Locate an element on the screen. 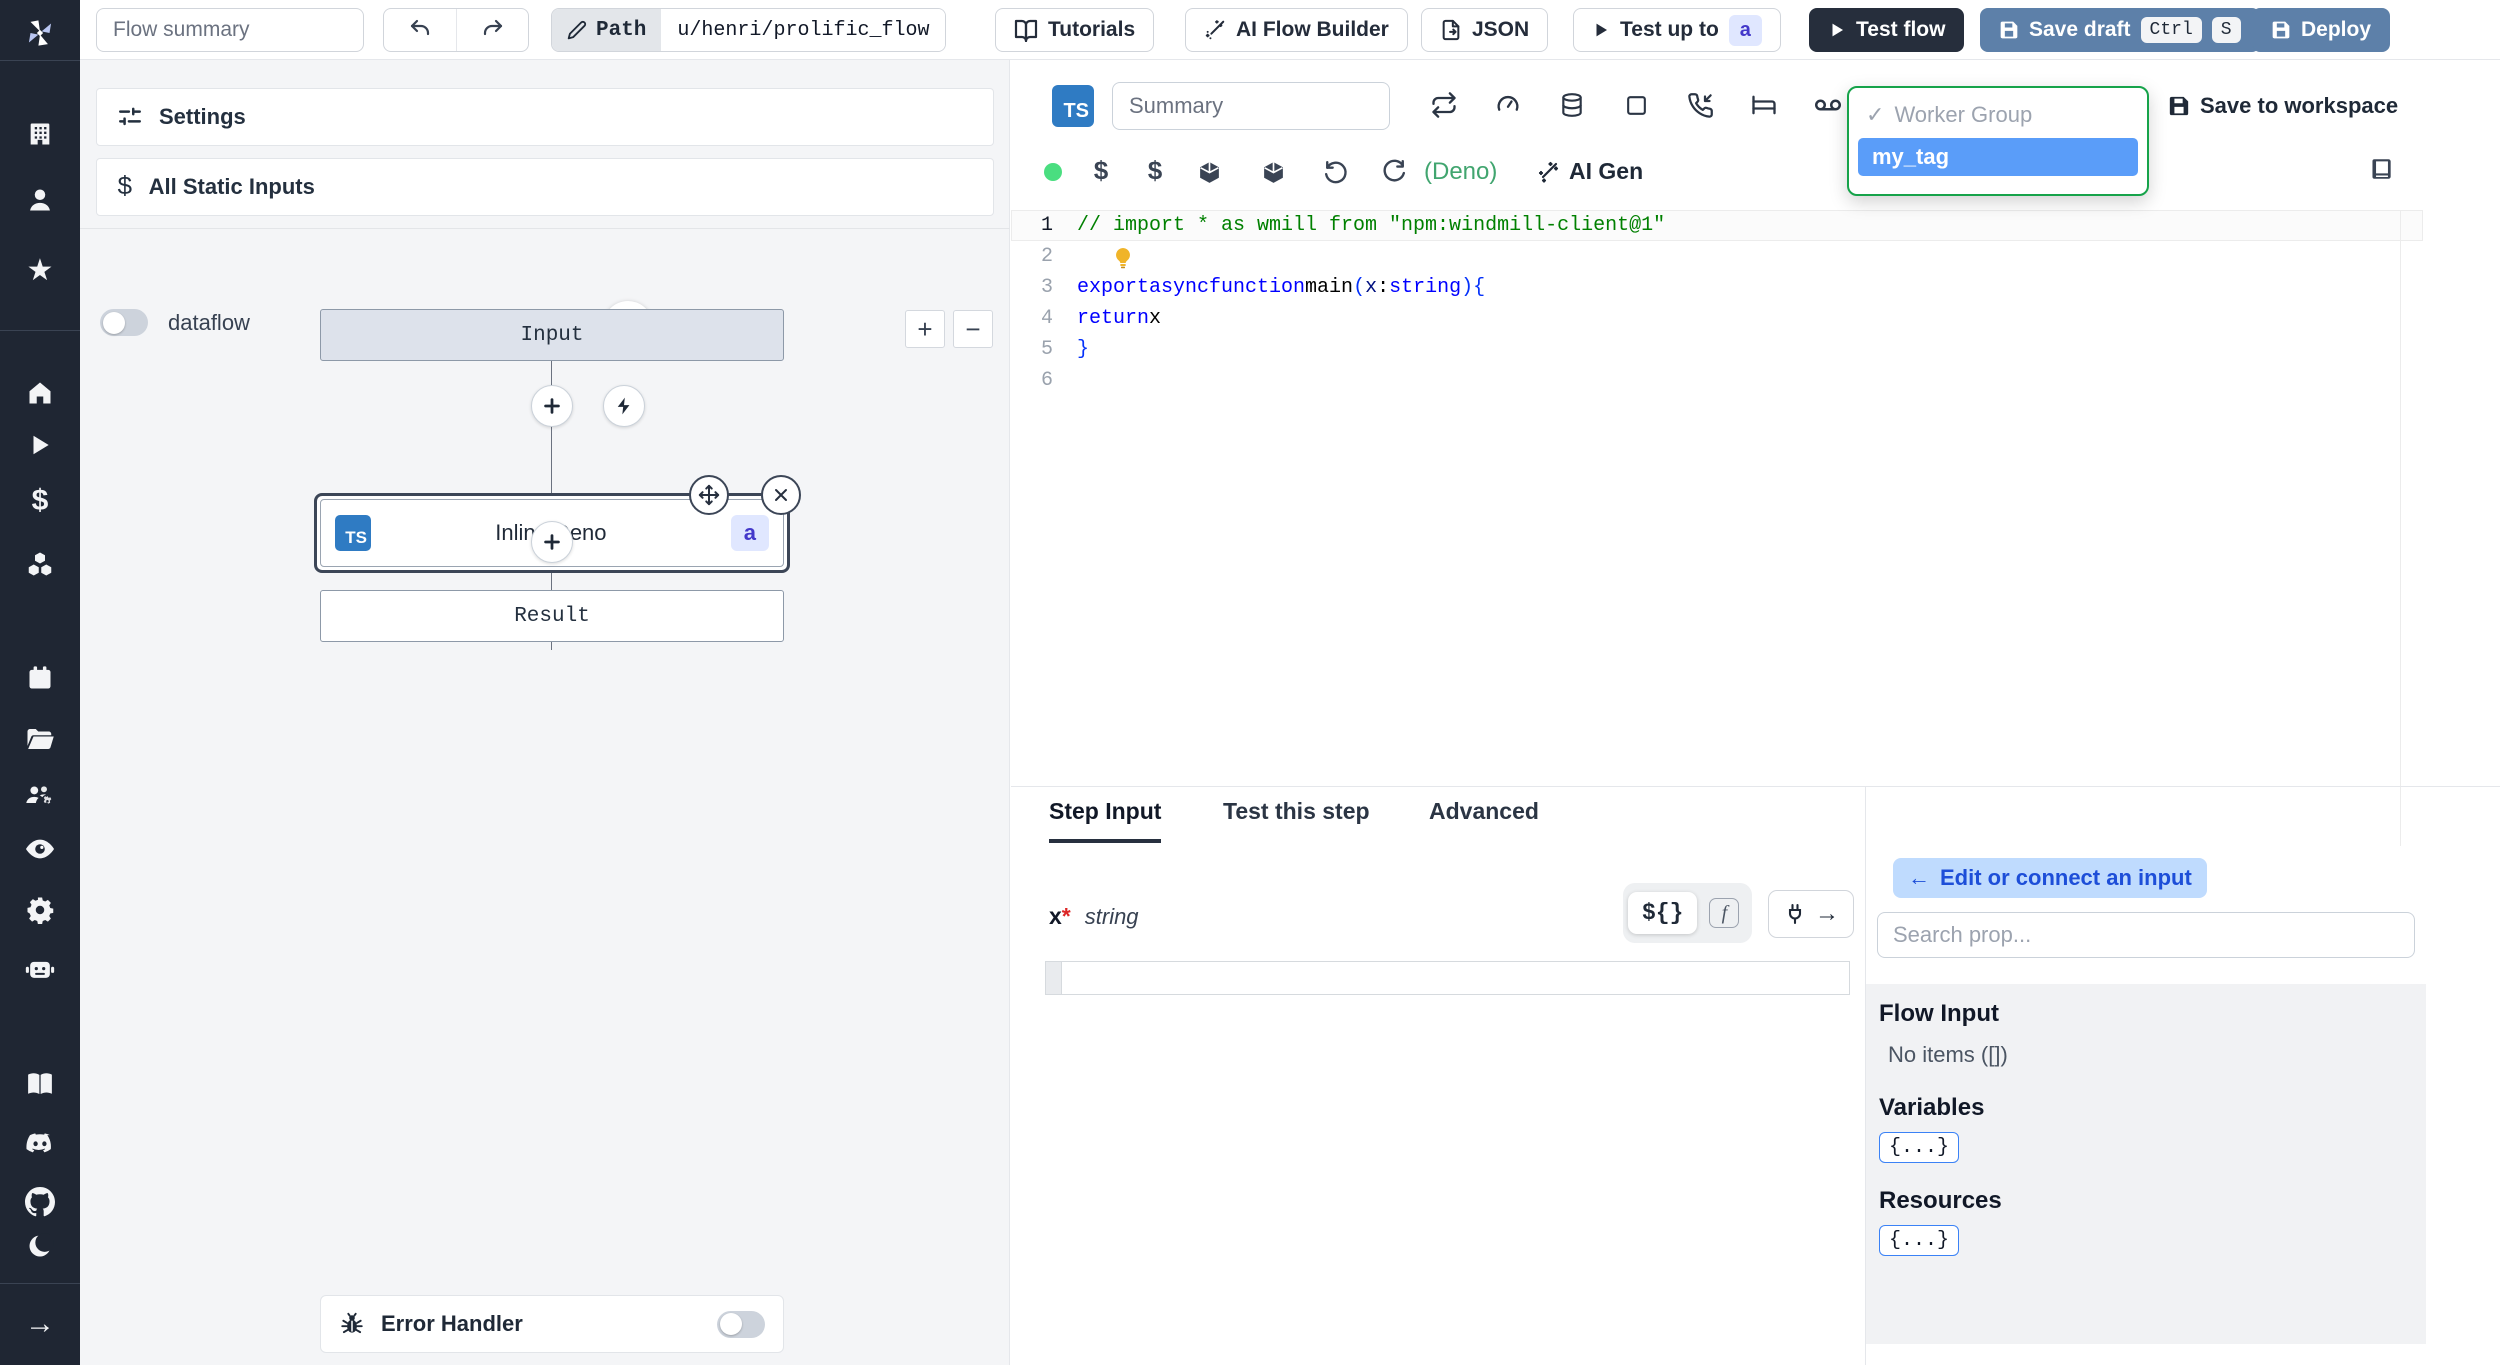  sleep-bed-icon is located at coordinates (1764, 105).